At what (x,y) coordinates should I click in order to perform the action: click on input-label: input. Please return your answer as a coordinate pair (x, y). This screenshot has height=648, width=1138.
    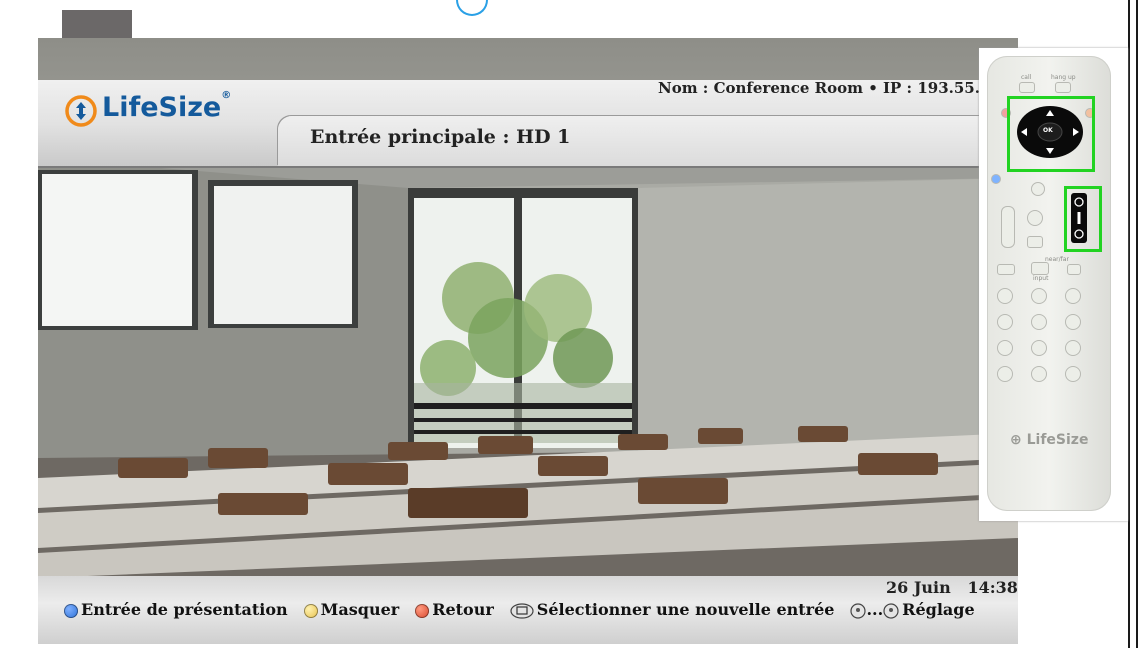
    Looking at the image, I should click on (1041, 278).